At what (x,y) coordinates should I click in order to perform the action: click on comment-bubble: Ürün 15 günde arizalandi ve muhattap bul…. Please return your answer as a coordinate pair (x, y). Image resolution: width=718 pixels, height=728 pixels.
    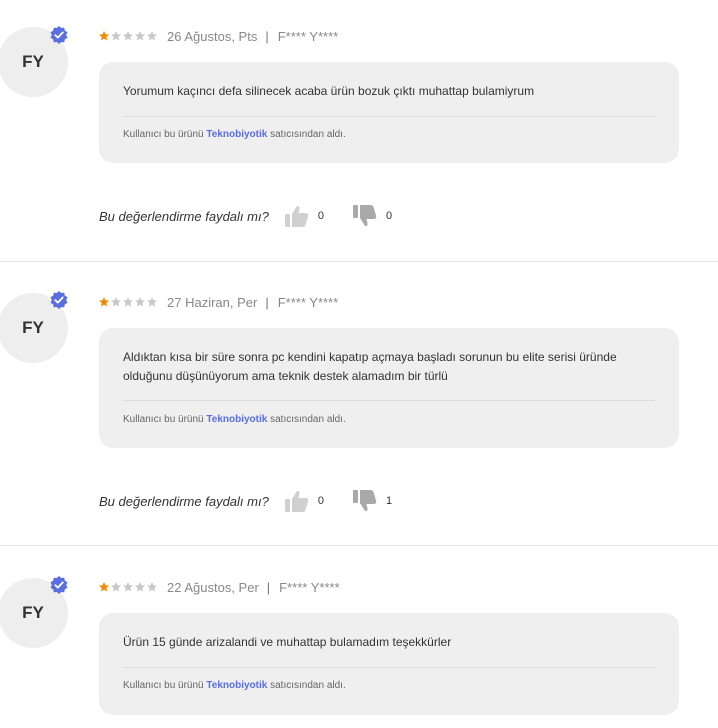
    Looking at the image, I should click on (389, 664).